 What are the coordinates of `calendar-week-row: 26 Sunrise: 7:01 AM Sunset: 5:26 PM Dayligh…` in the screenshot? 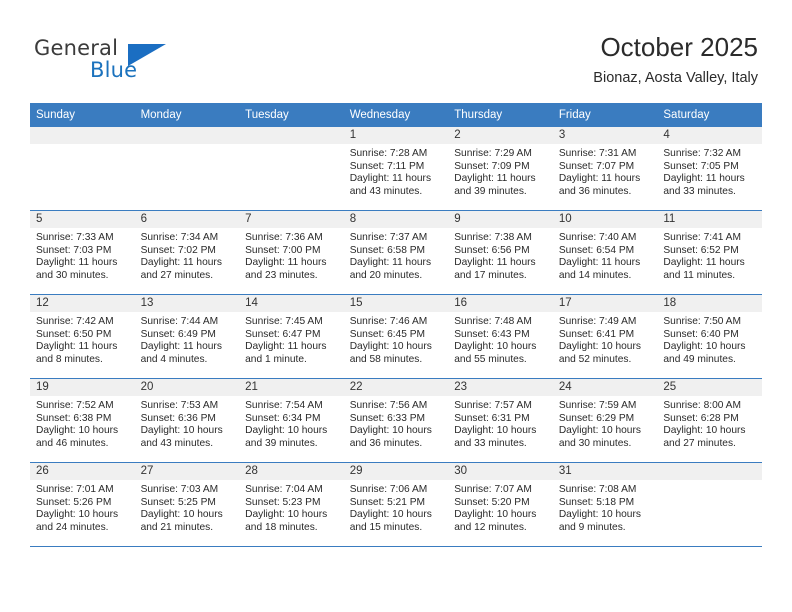 It's located at (396, 504).